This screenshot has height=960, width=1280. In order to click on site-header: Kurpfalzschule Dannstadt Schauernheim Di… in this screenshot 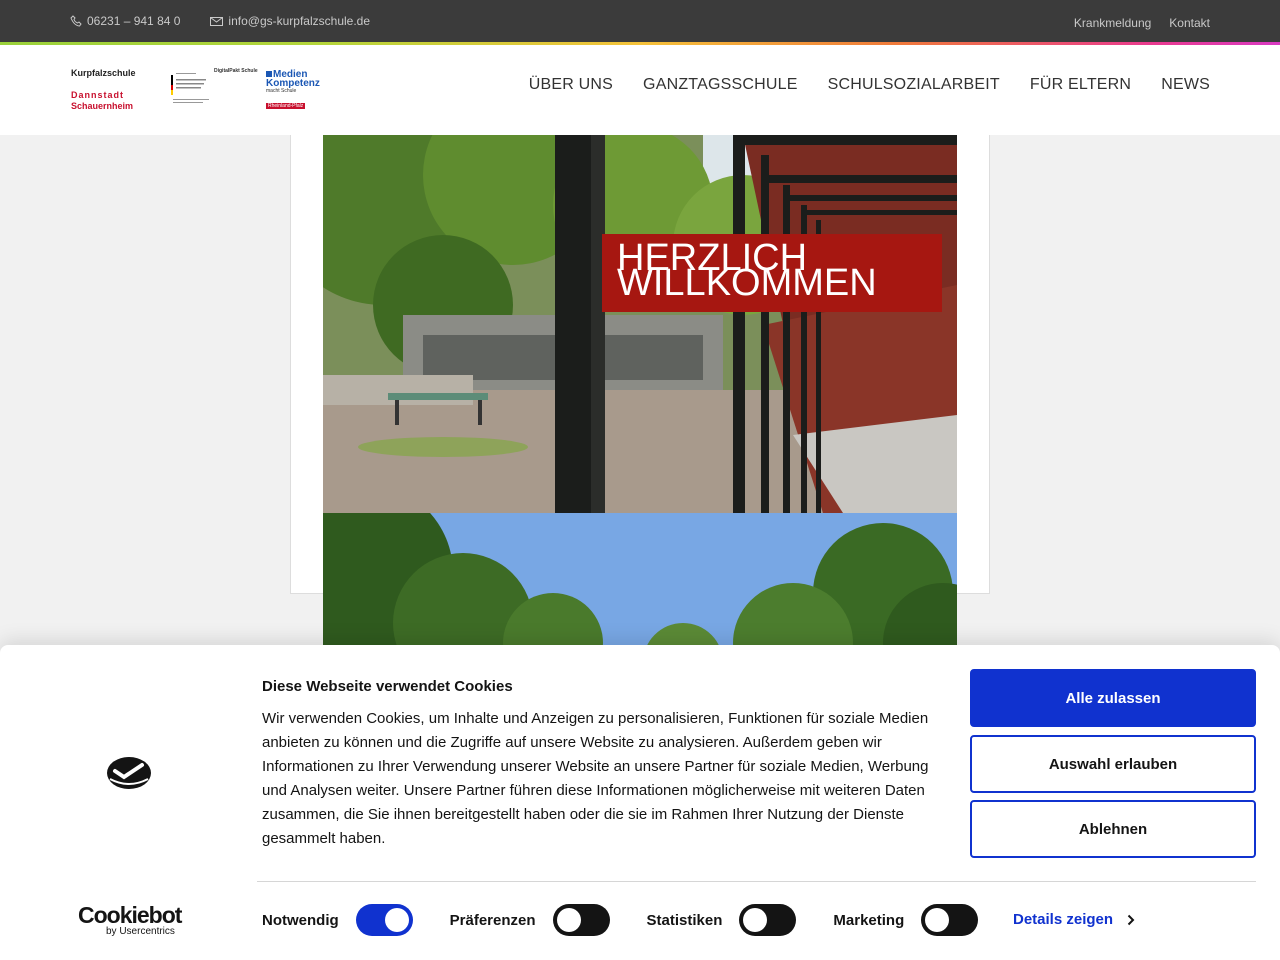, I will do `click(640, 90)`.